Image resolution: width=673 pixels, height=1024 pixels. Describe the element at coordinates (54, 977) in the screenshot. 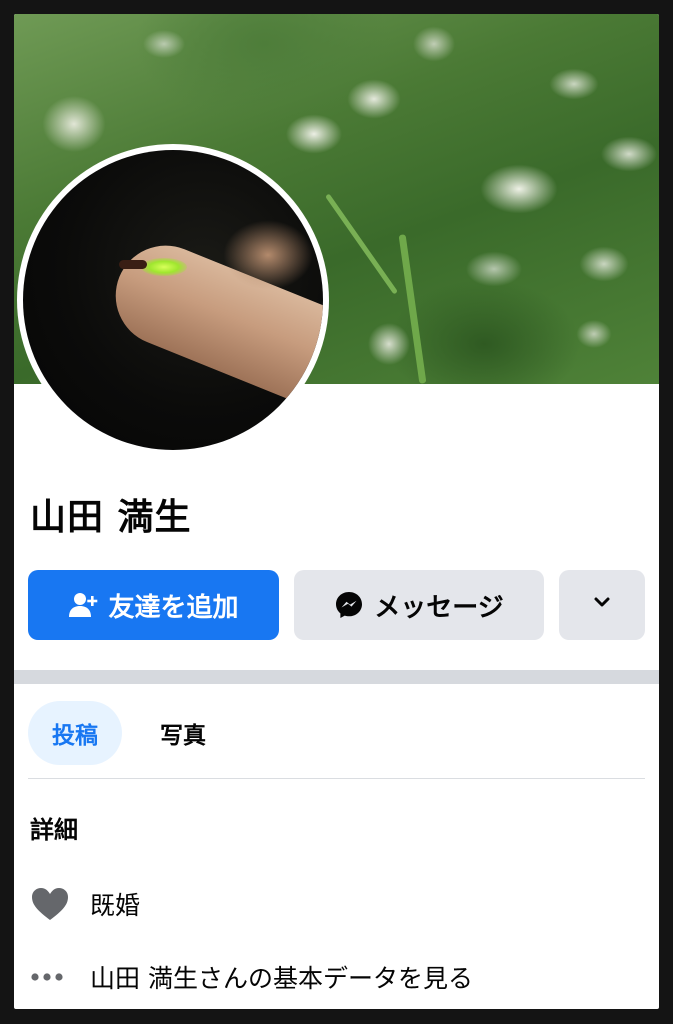

I see `more-dots-icon` at that location.